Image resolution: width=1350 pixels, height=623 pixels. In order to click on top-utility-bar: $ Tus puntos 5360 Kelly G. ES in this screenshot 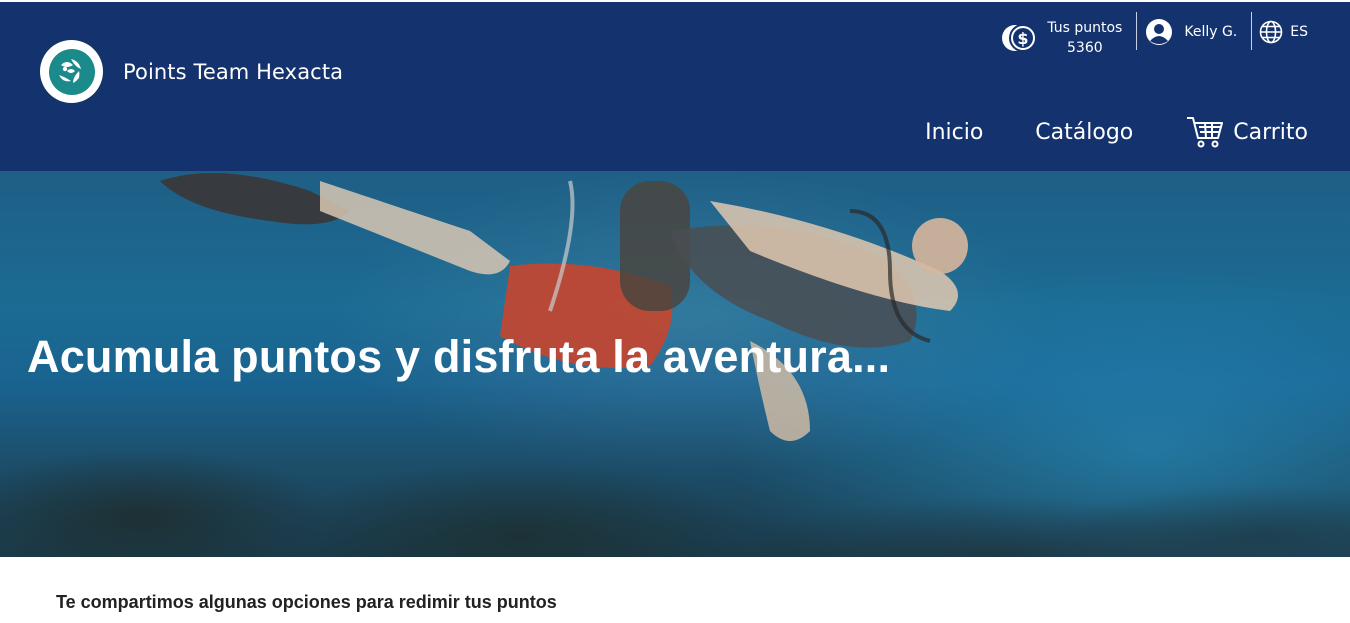, I will do `click(1154, 34)`.